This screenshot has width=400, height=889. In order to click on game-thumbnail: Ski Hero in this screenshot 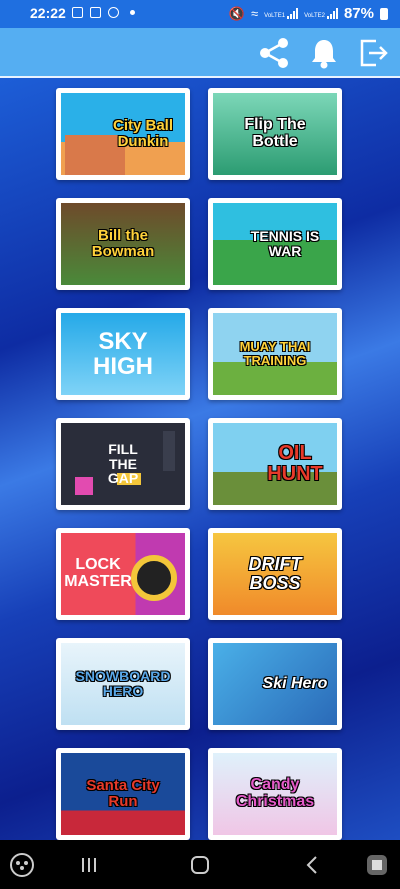, I will do `click(275, 684)`.